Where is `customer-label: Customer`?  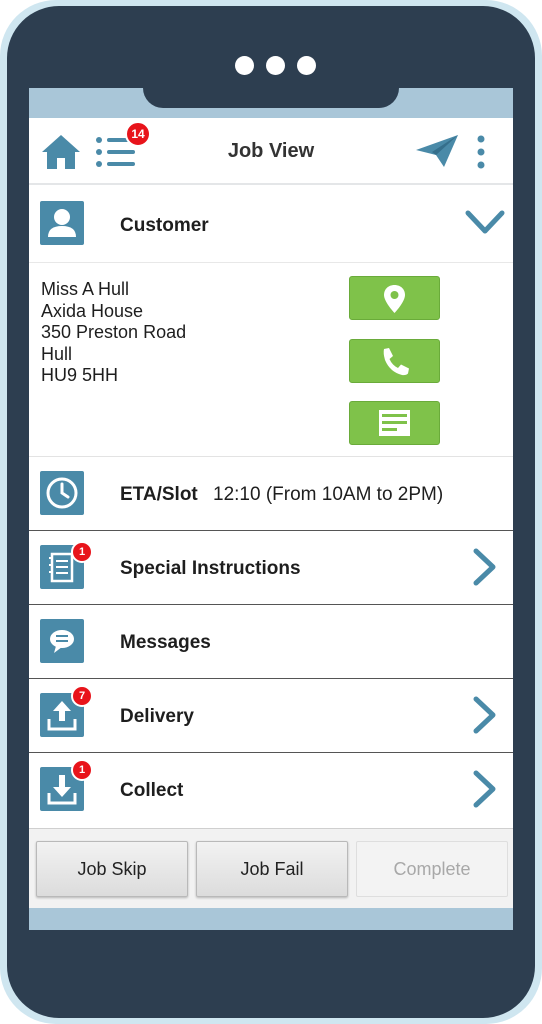 customer-label: Customer is located at coordinates (164, 225).